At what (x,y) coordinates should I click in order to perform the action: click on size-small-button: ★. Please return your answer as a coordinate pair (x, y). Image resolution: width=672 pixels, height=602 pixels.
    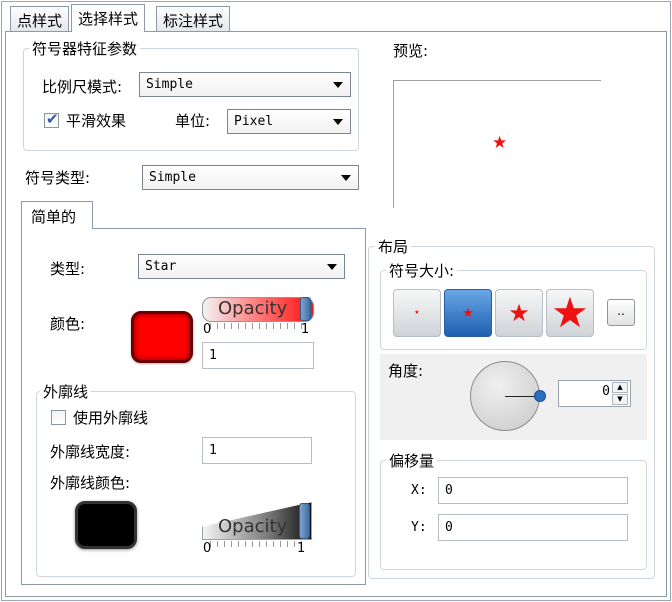
    Looking at the image, I should click on (468, 313).